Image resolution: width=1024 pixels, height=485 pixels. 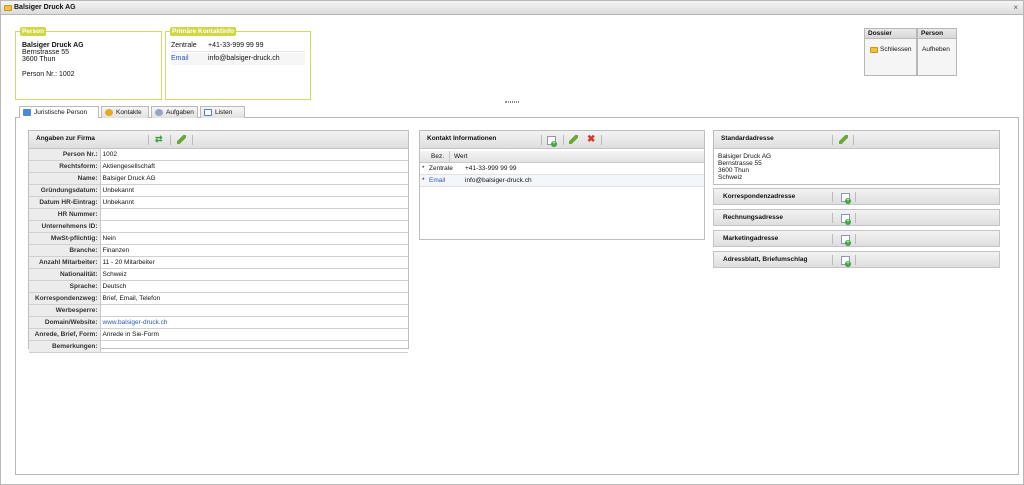 I want to click on field-row: HR Nummer:, so click(x=218, y=215).